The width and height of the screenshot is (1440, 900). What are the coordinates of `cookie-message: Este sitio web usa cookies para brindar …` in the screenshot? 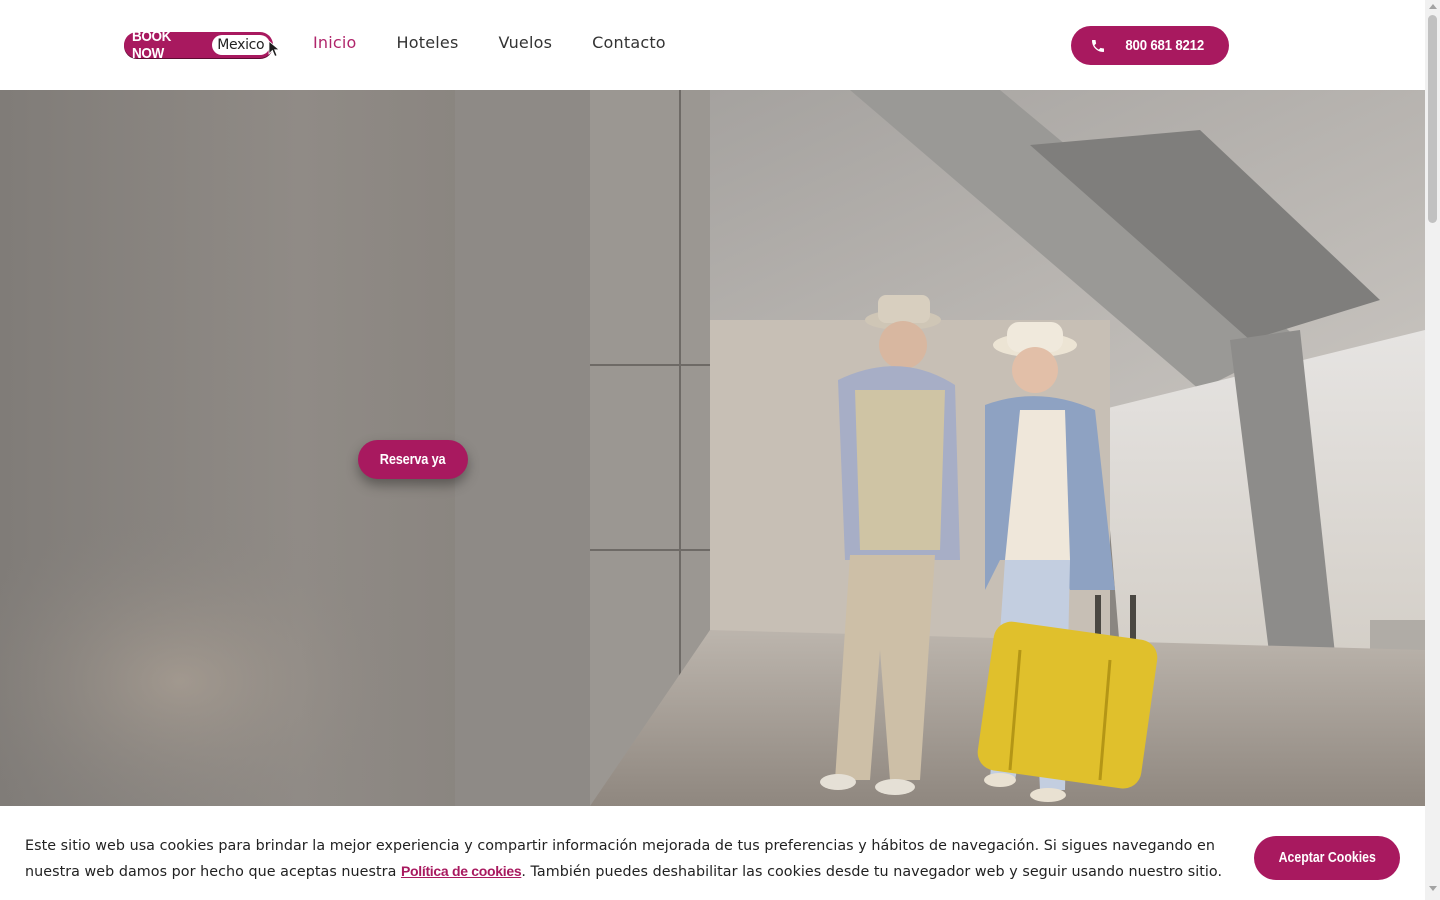 It's located at (630, 859).